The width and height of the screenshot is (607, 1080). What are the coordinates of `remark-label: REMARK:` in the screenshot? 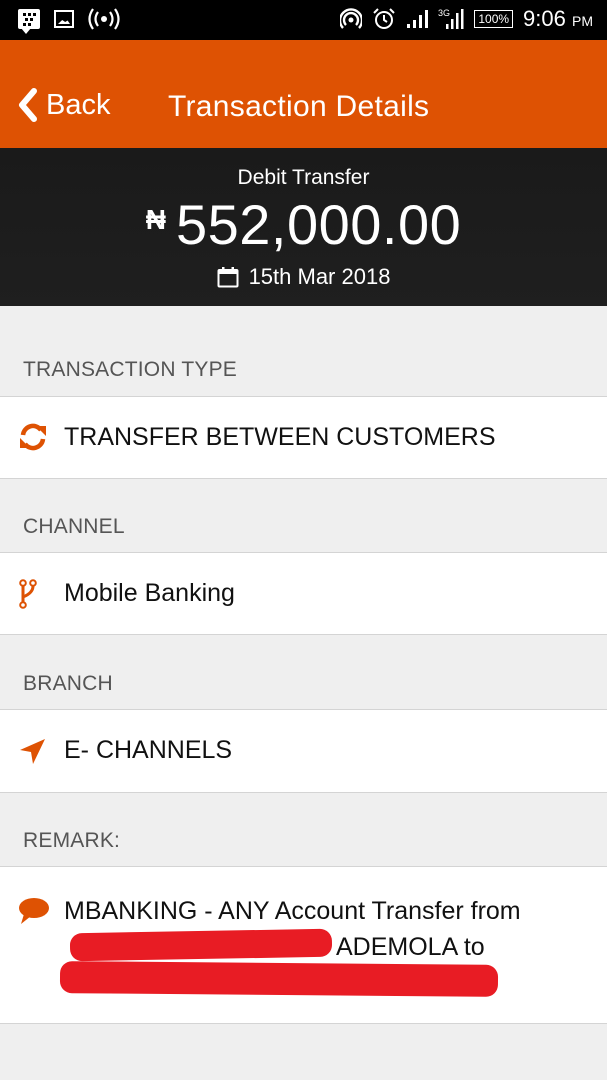 It's located at (72, 840).